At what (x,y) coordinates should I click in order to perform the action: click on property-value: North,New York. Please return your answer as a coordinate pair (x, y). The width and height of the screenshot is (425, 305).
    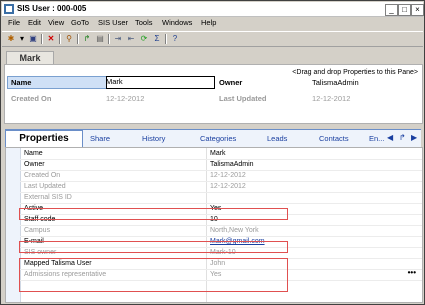
    Looking at the image, I should click on (234, 230).